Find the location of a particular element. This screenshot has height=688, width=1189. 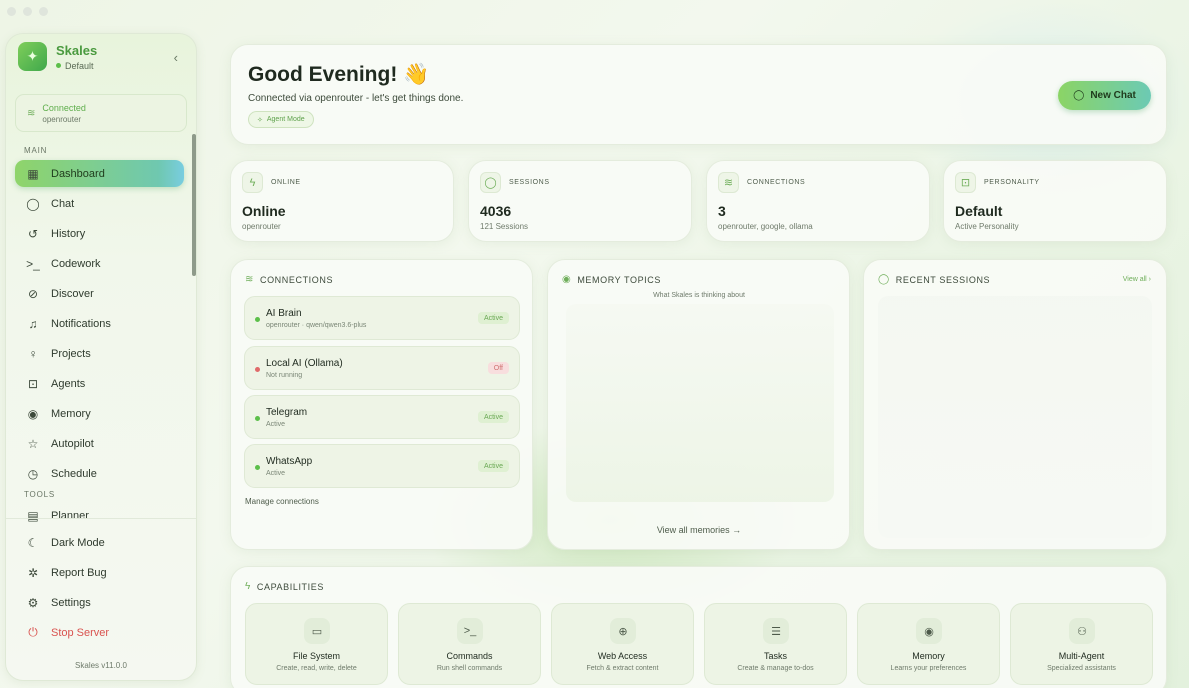

stat-value: 4036 is located at coordinates (496, 211).